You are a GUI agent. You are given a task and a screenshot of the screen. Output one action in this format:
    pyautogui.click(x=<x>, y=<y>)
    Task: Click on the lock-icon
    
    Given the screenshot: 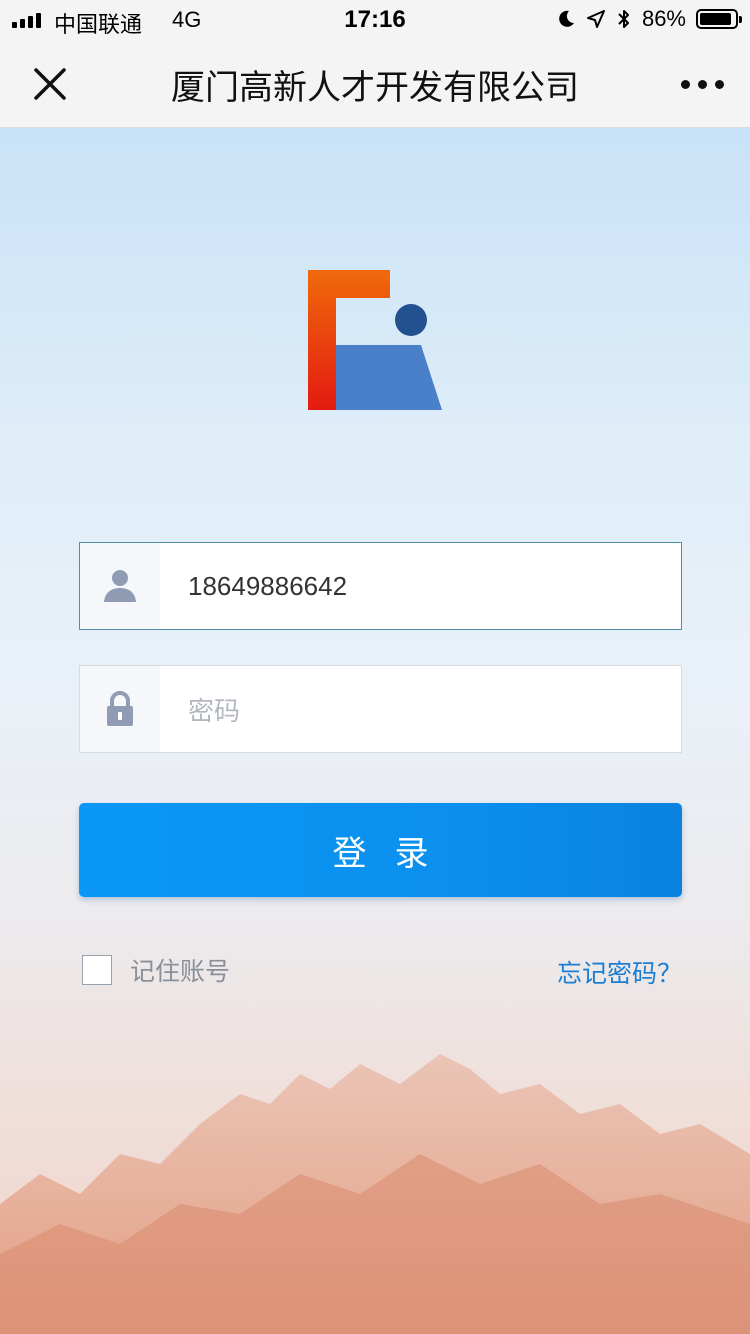 What is the action you would take?
    pyautogui.click(x=120, y=708)
    